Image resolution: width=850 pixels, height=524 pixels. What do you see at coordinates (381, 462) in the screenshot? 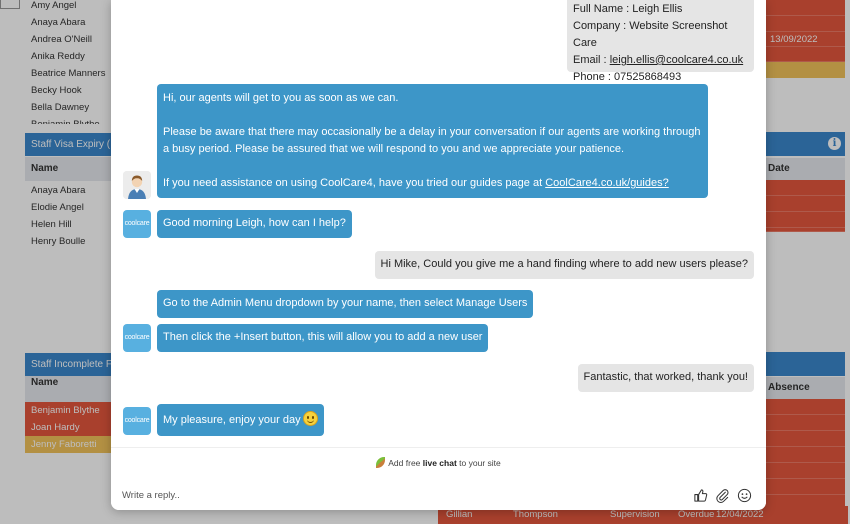
I see `feather-icon` at bounding box center [381, 462].